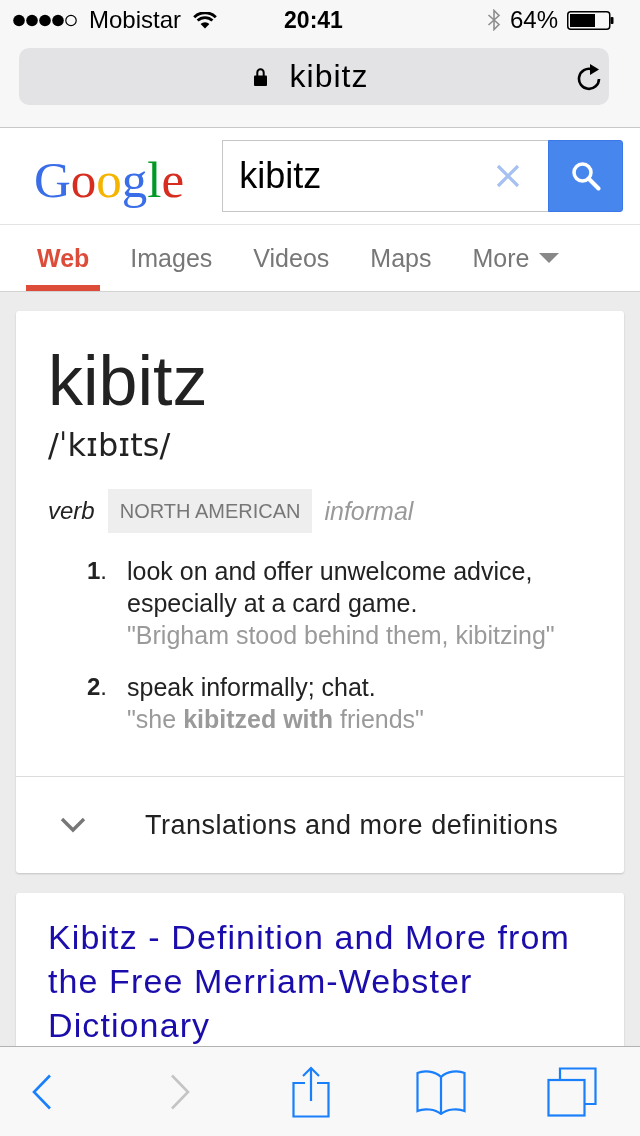  What do you see at coordinates (63, 258) in the screenshot?
I see `search-tab: Web` at bounding box center [63, 258].